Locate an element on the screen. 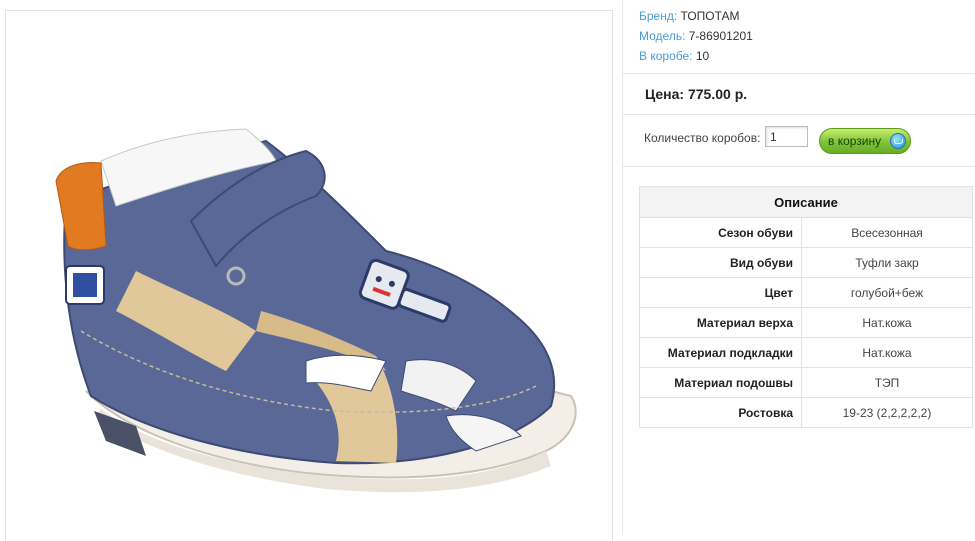  table-row: Цвет голубой+беж is located at coordinates (806, 292).